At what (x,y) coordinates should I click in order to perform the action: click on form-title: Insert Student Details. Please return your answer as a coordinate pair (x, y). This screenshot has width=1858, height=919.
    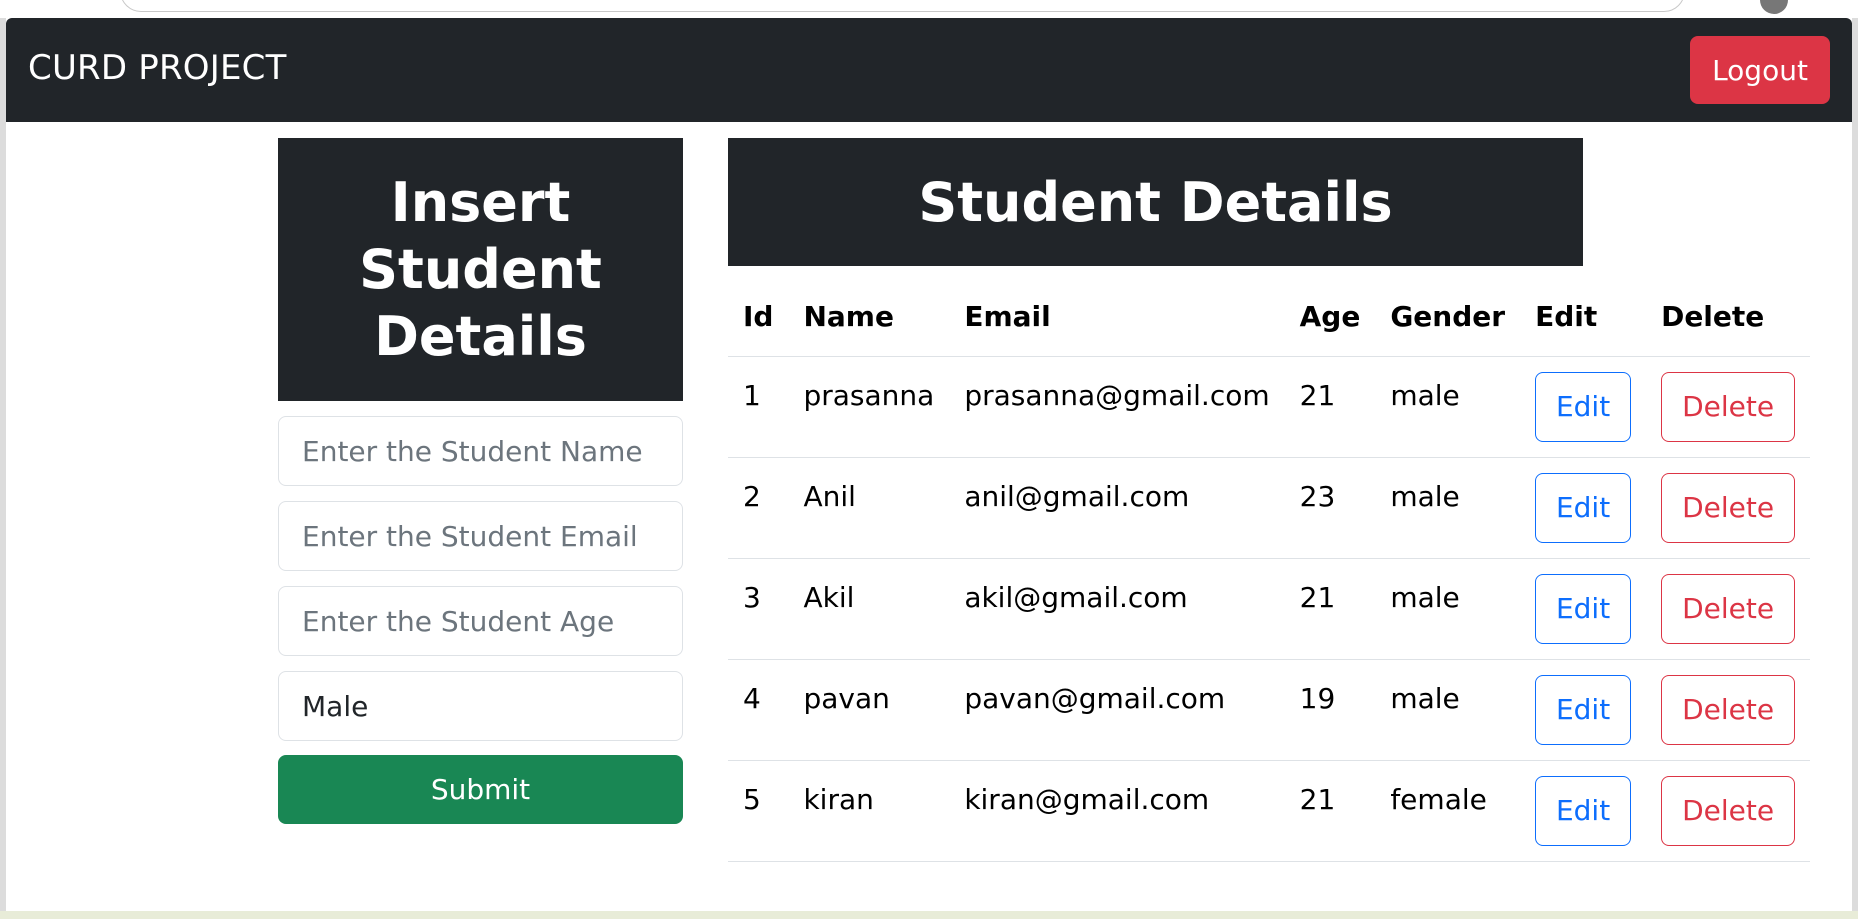
    Looking at the image, I should click on (480, 269).